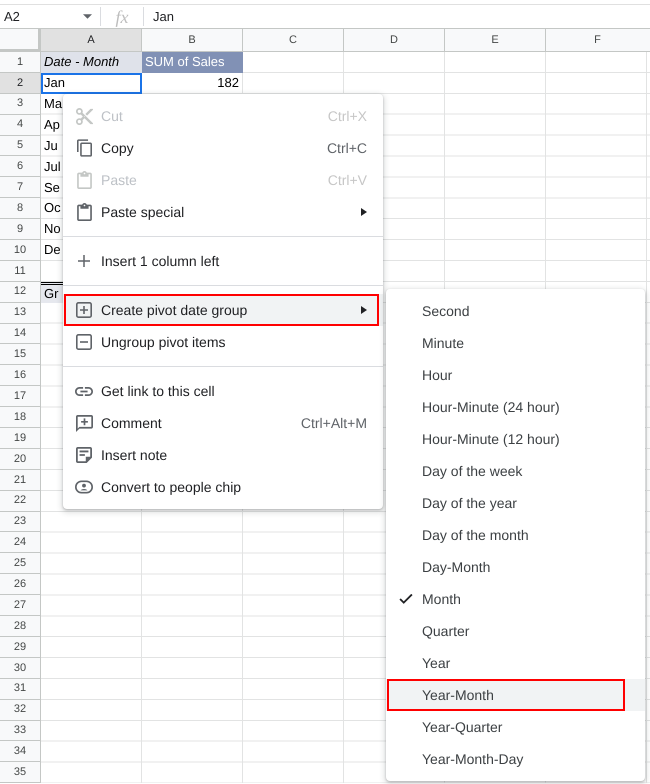  What do you see at coordinates (84, 423) in the screenshot?
I see `comment-plus-icon` at bounding box center [84, 423].